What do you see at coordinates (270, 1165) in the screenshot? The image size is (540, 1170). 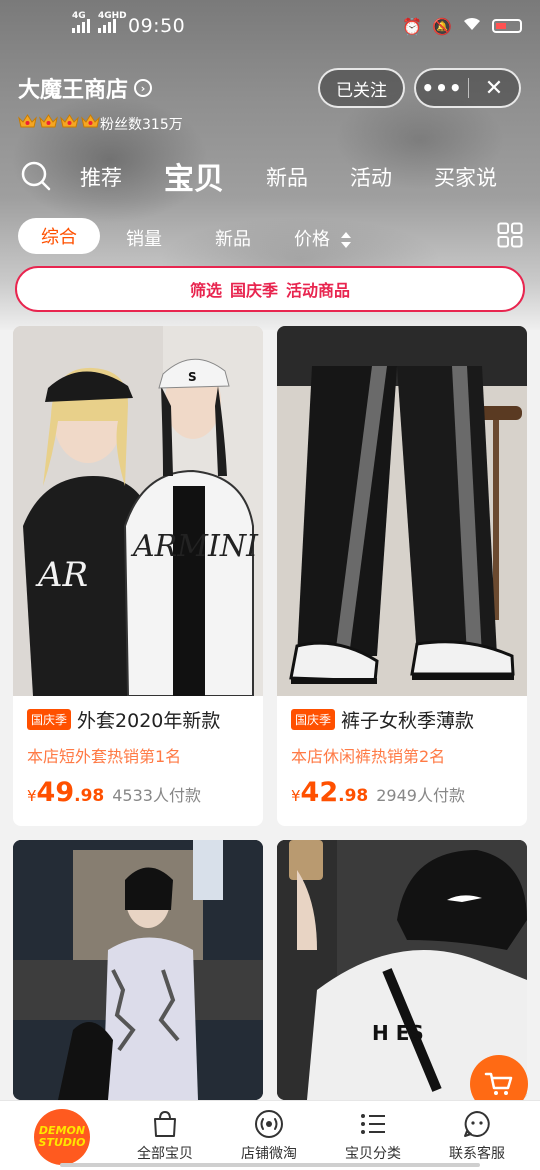 I see `home-indicator` at bounding box center [270, 1165].